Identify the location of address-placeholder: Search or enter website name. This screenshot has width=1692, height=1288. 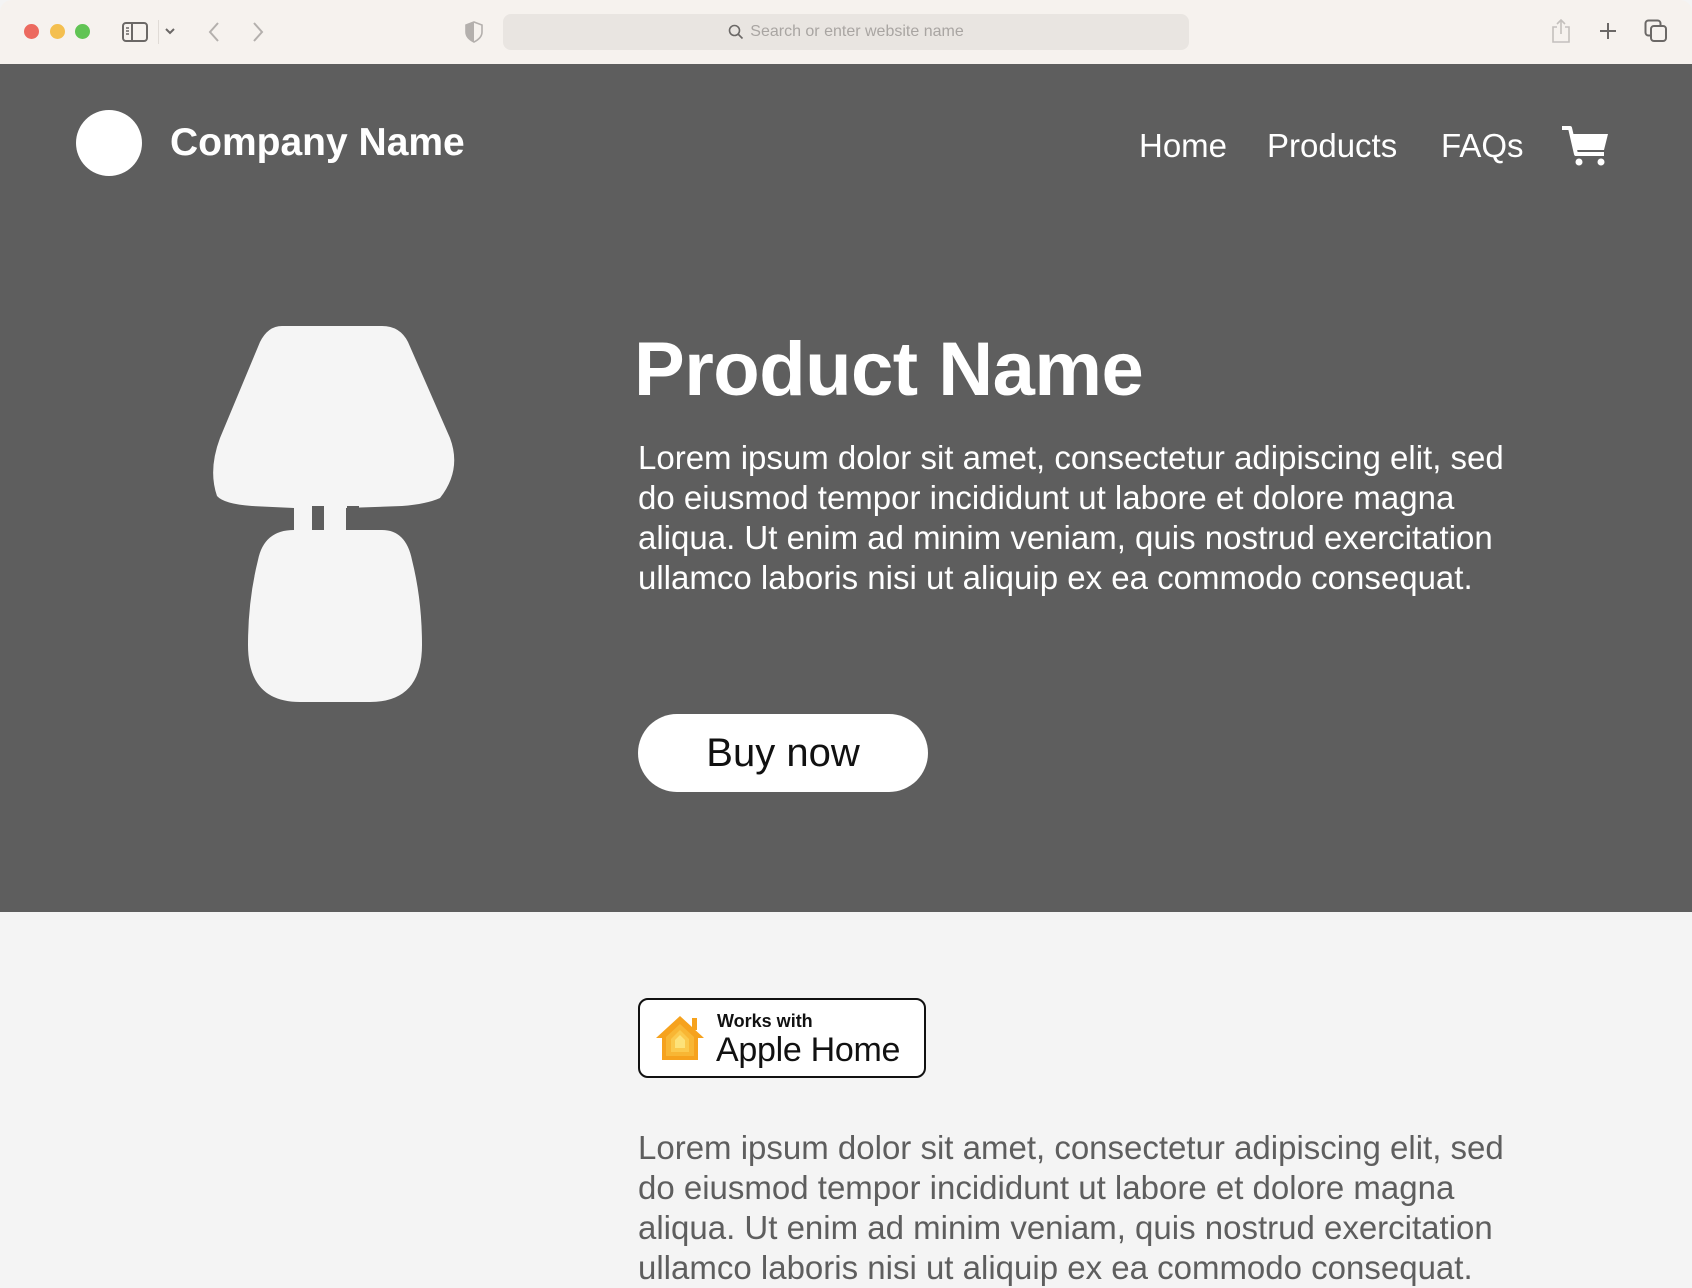
(857, 31).